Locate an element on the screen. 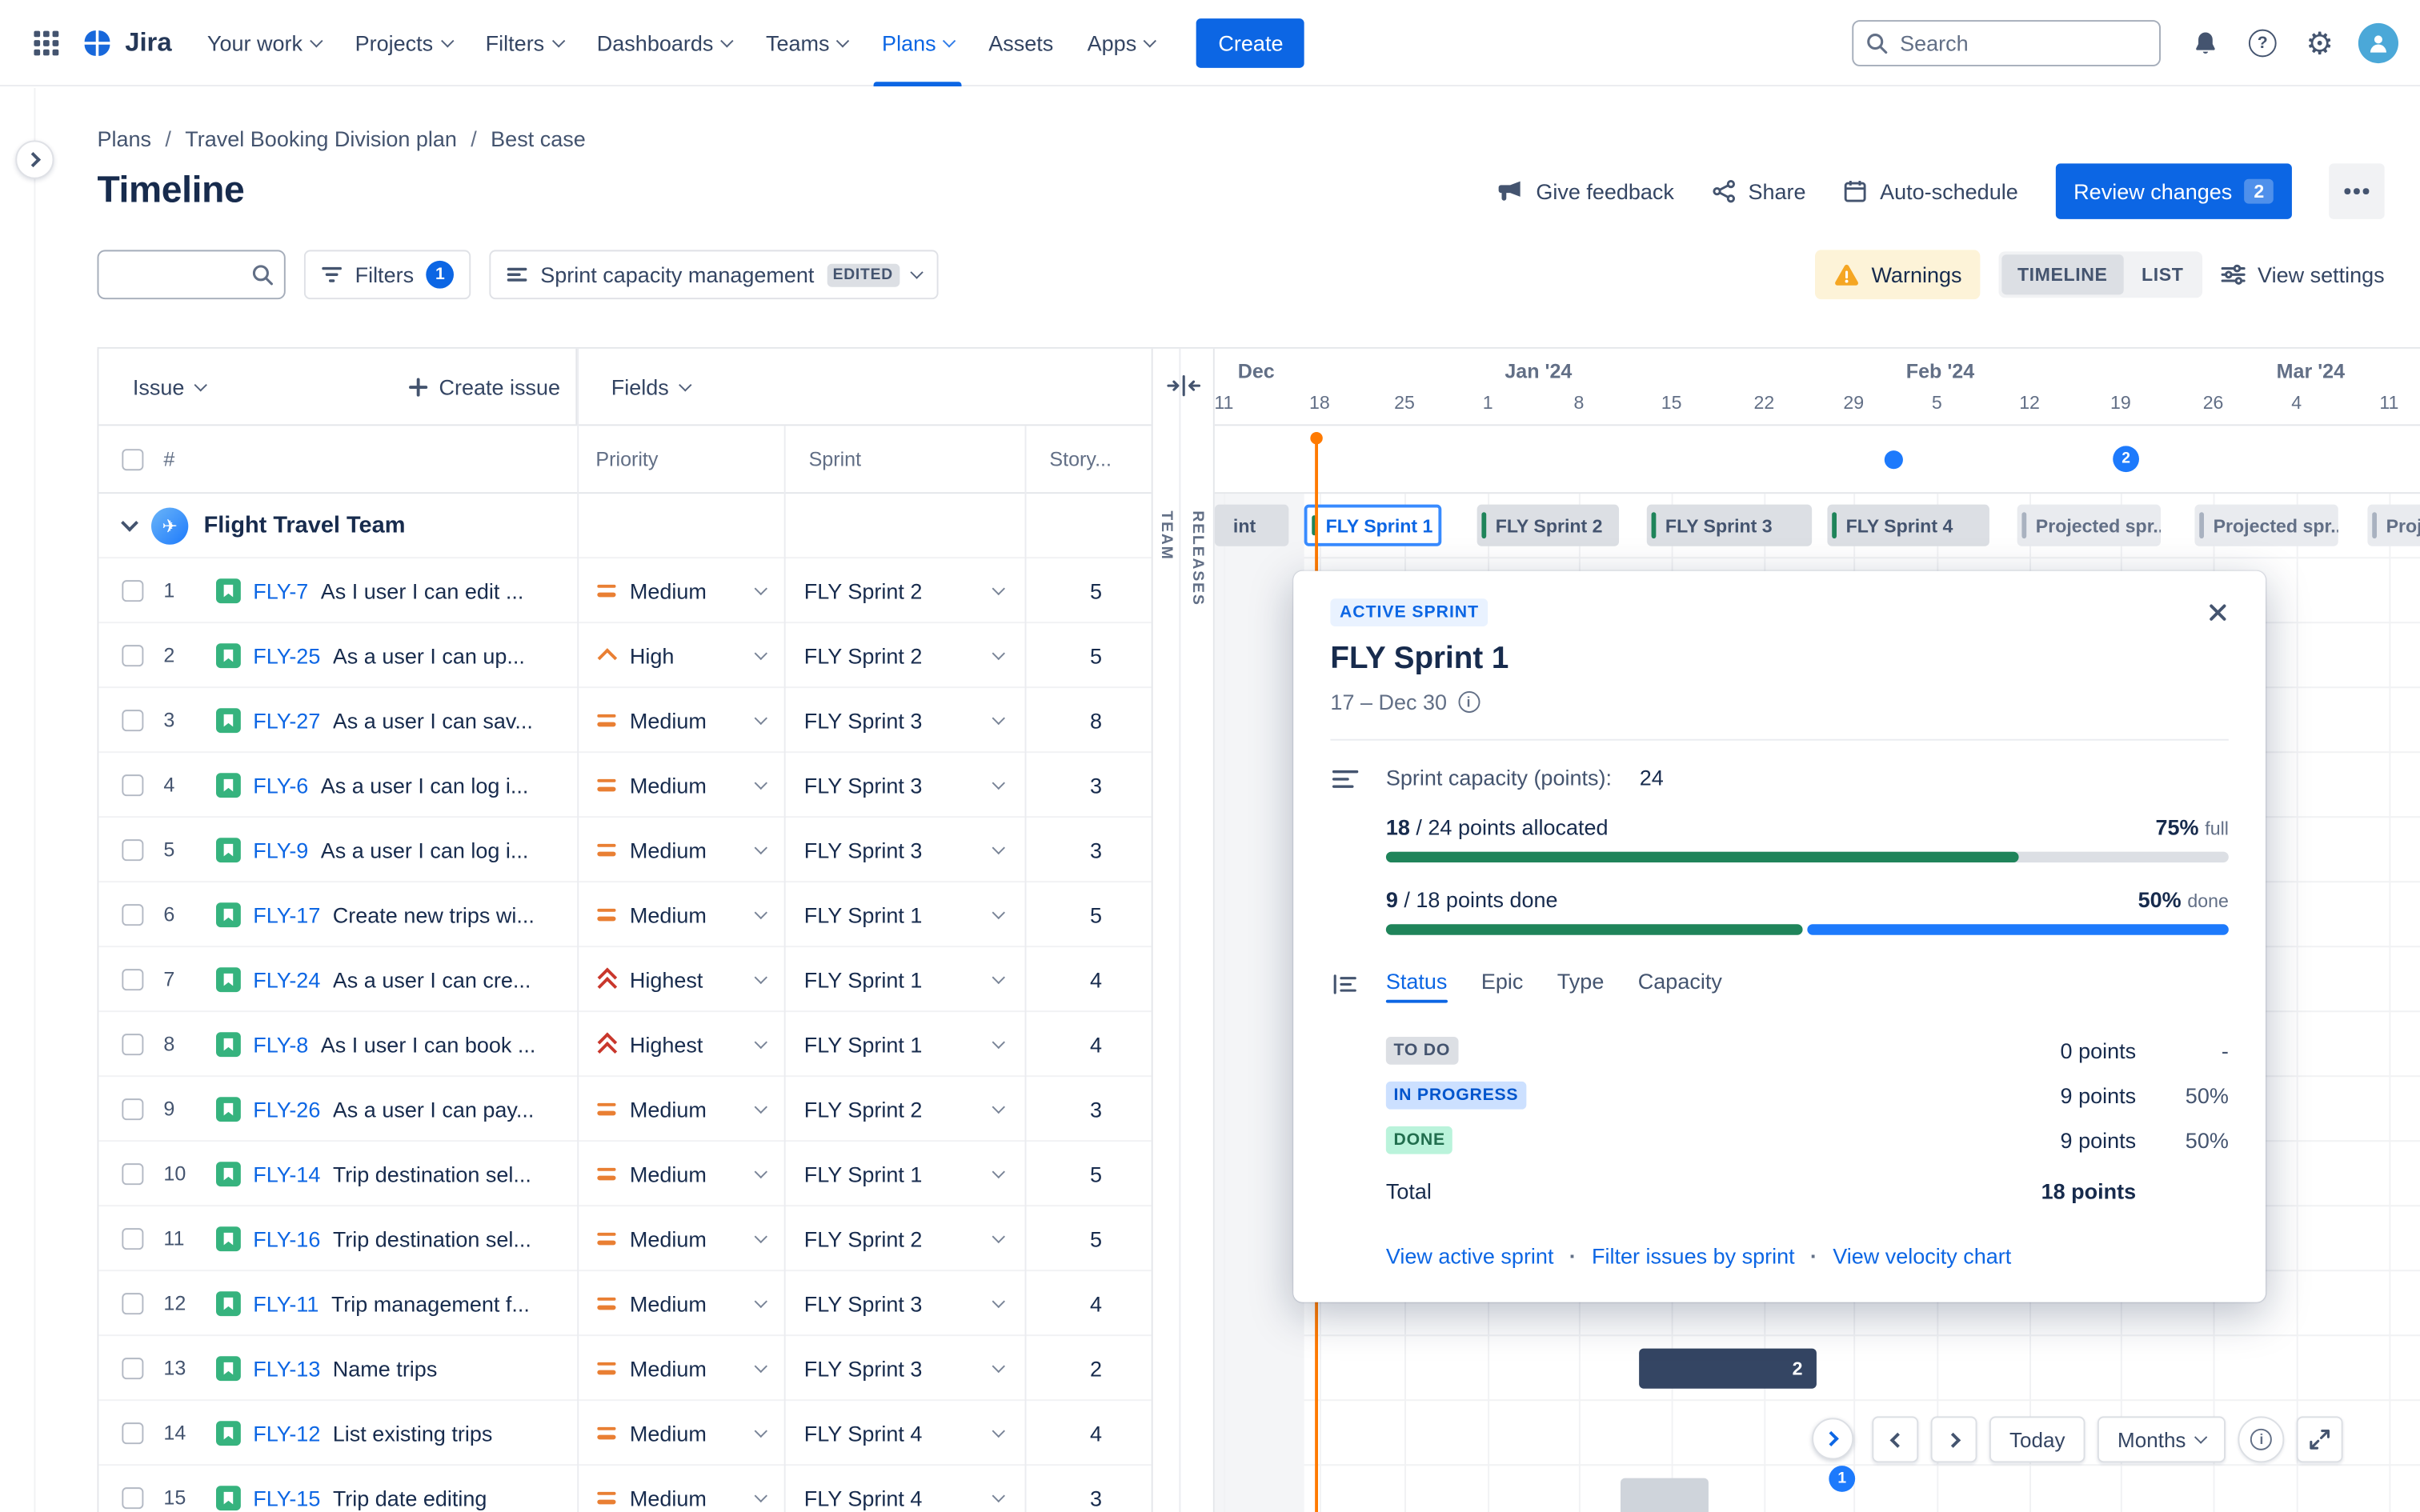 This screenshot has height=1512, width=2420. issue-column-menu: Issue is located at coordinates (170, 386).